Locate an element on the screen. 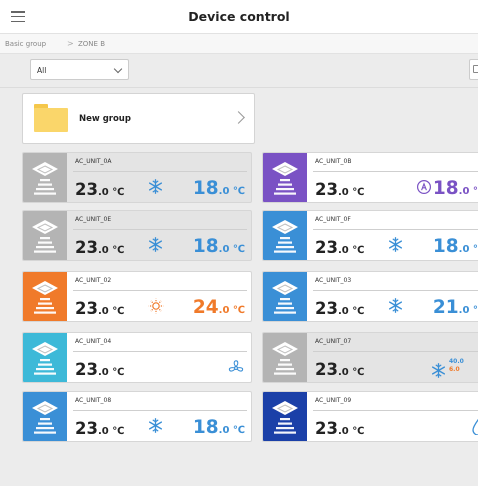 Image resolution: width=478 pixels, height=486 pixels. device-name: AC_UNIT_07 is located at coordinates (333, 341).